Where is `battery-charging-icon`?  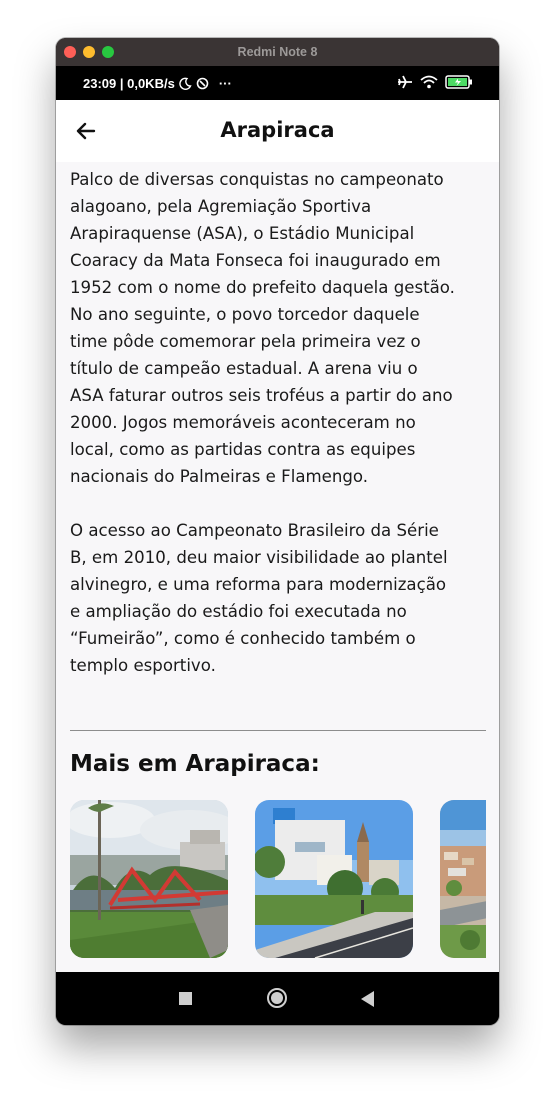 battery-charging-icon is located at coordinates (459, 83).